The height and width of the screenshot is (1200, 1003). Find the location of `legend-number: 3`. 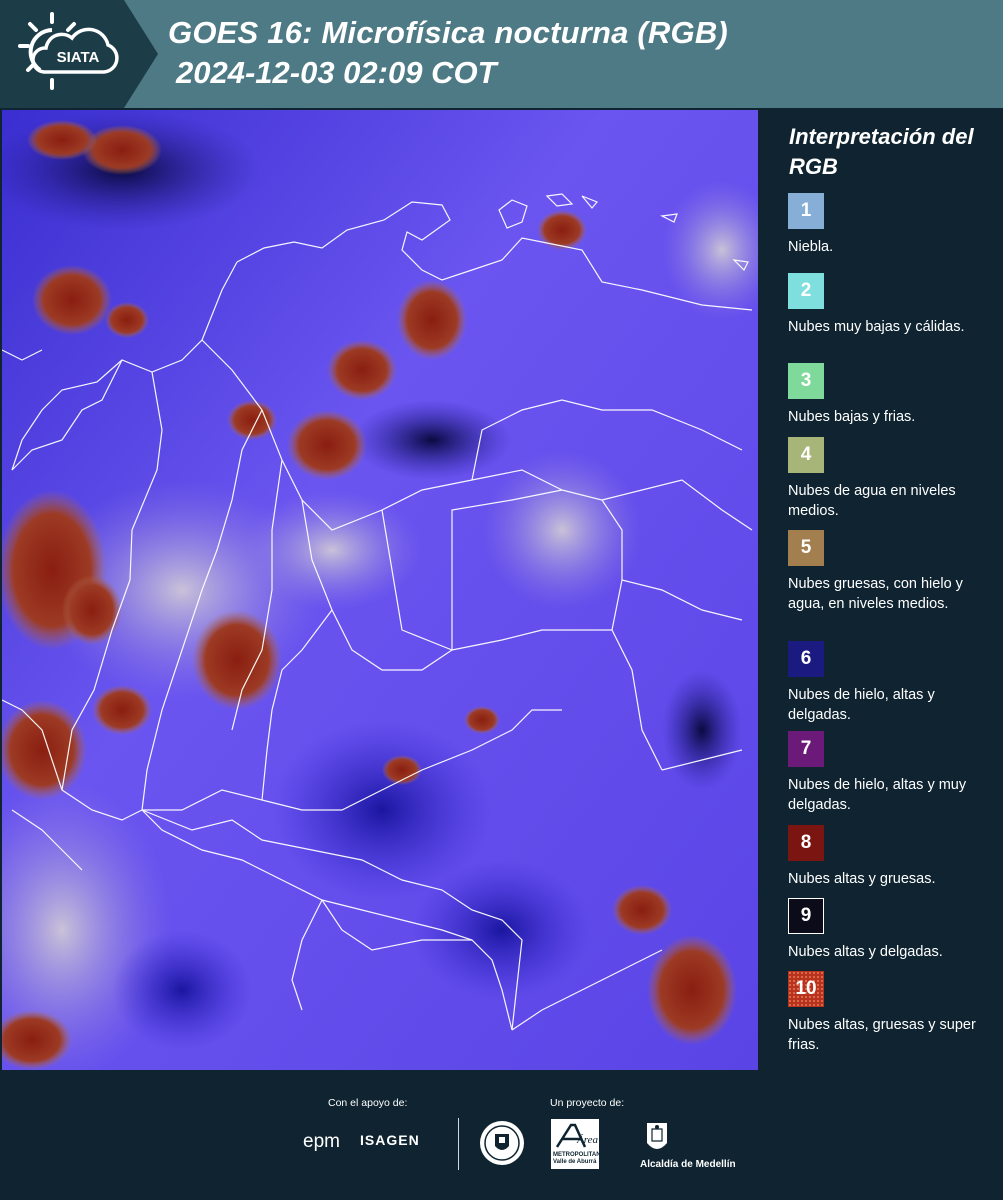

legend-number: 3 is located at coordinates (806, 380).